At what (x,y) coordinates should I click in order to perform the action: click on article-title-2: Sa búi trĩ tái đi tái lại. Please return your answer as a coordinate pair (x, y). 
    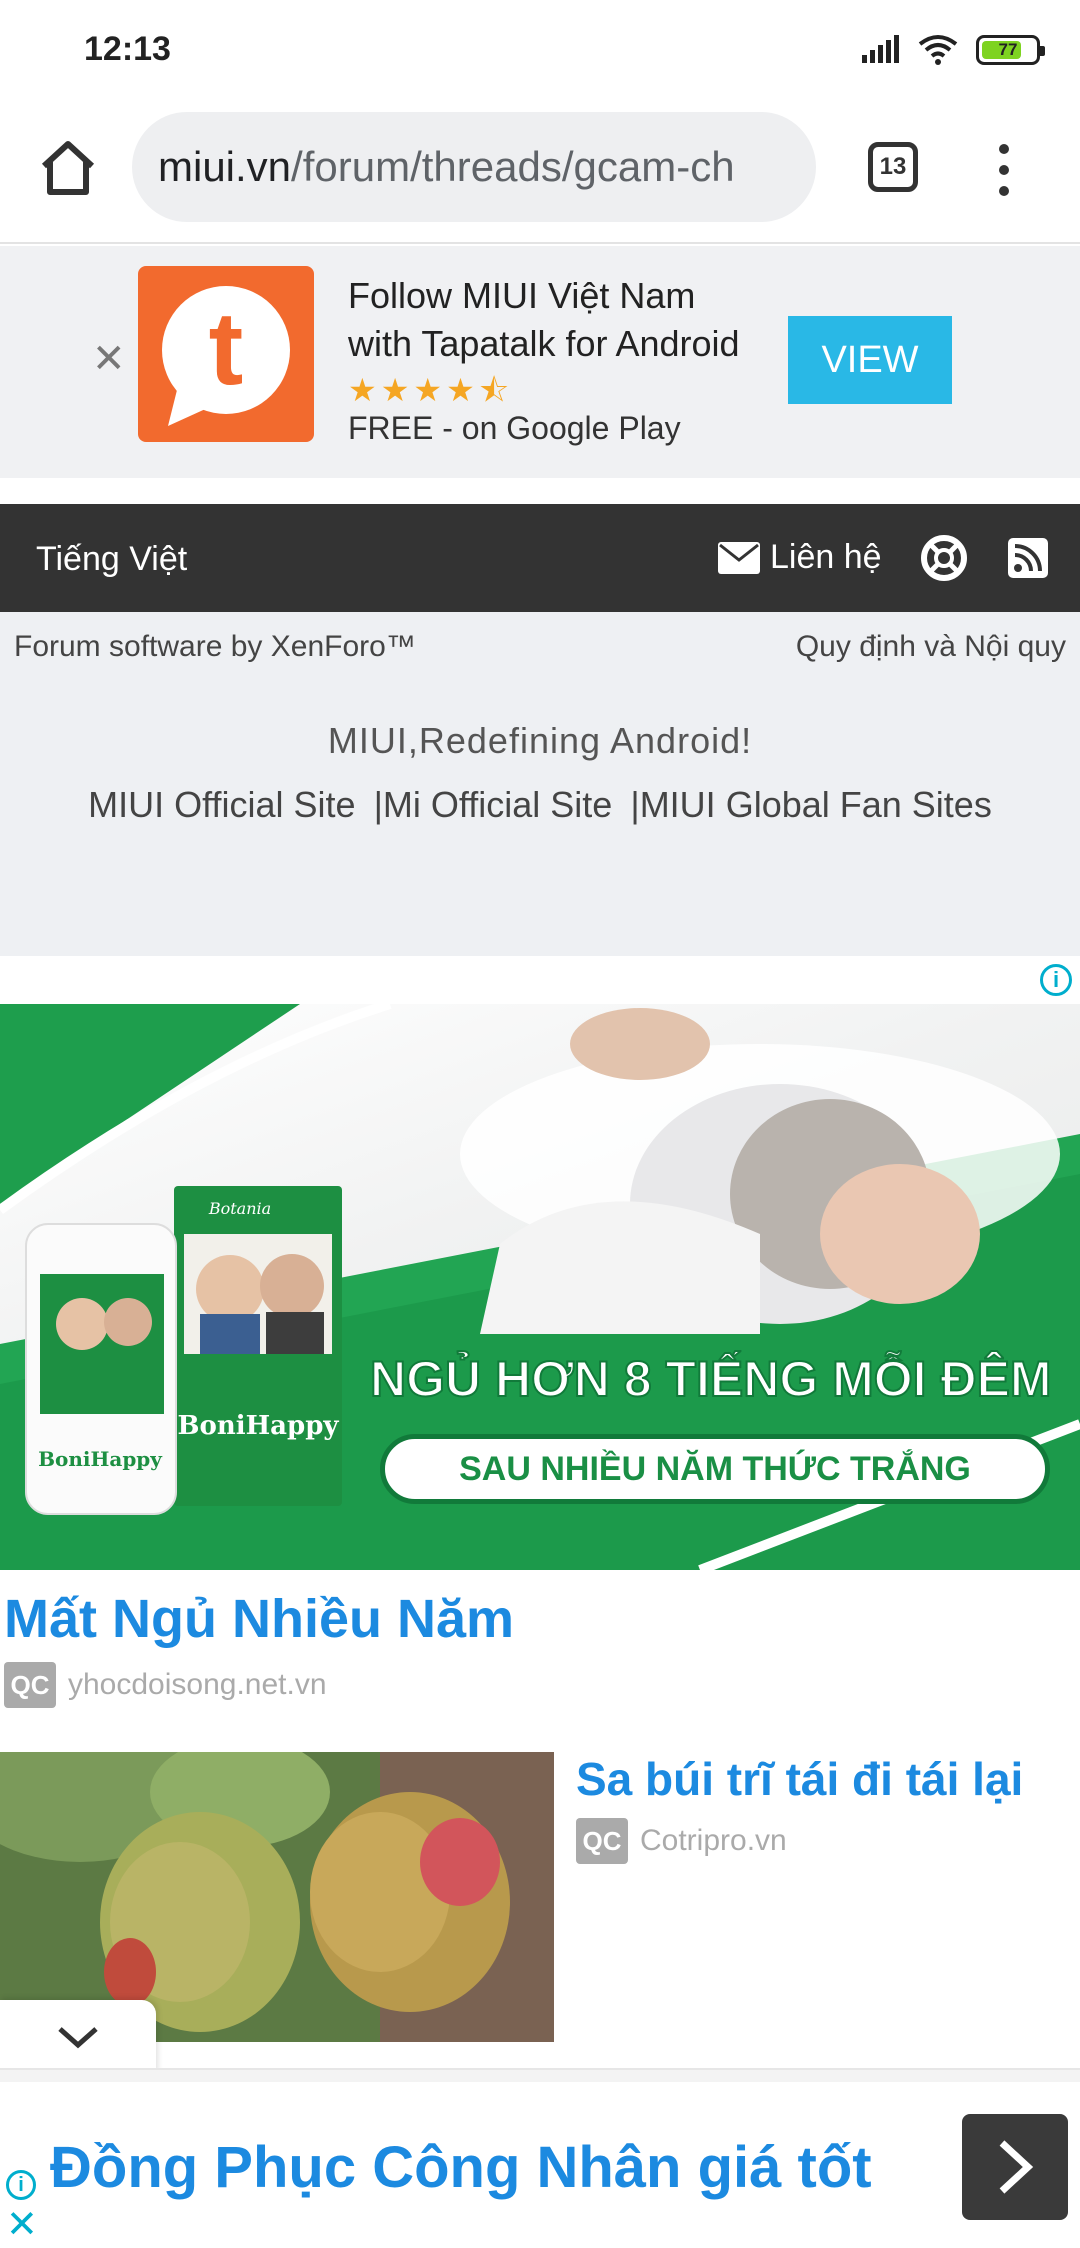
    Looking at the image, I should click on (799, 1779).